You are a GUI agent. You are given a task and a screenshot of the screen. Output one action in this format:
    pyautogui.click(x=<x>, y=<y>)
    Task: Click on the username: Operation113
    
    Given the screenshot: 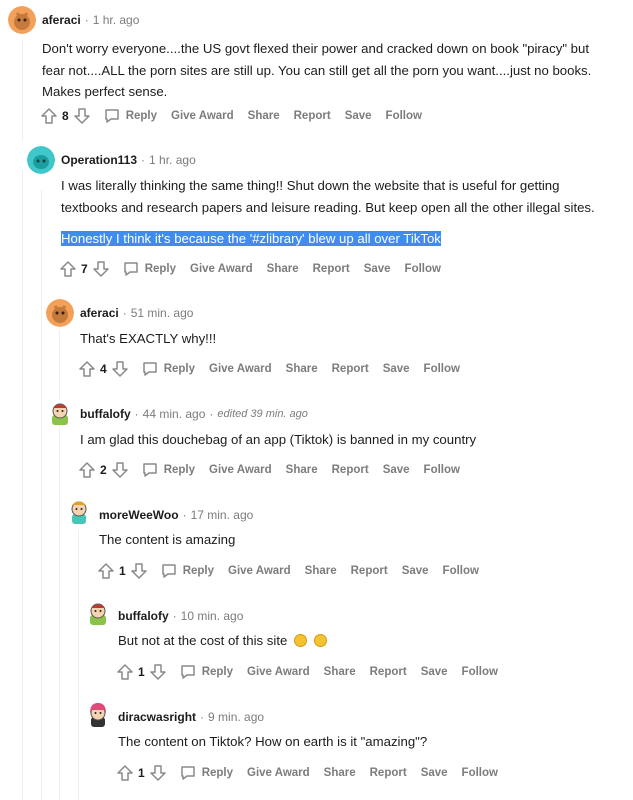 What is the action you would take?
    pyautogui.click(x=99, y=160)
    